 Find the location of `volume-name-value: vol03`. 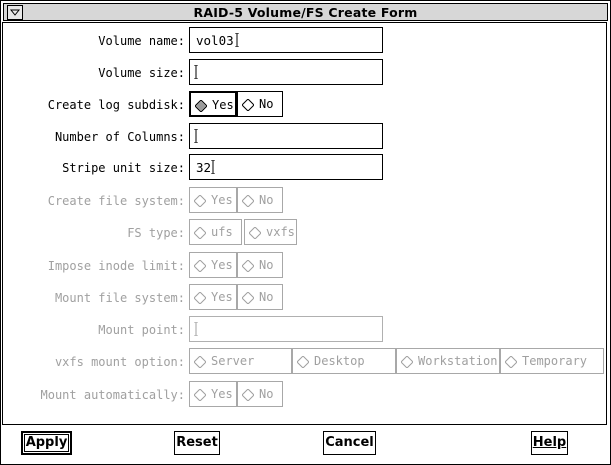

volume-name-value: vol03 is located at coordinates (215, 40).